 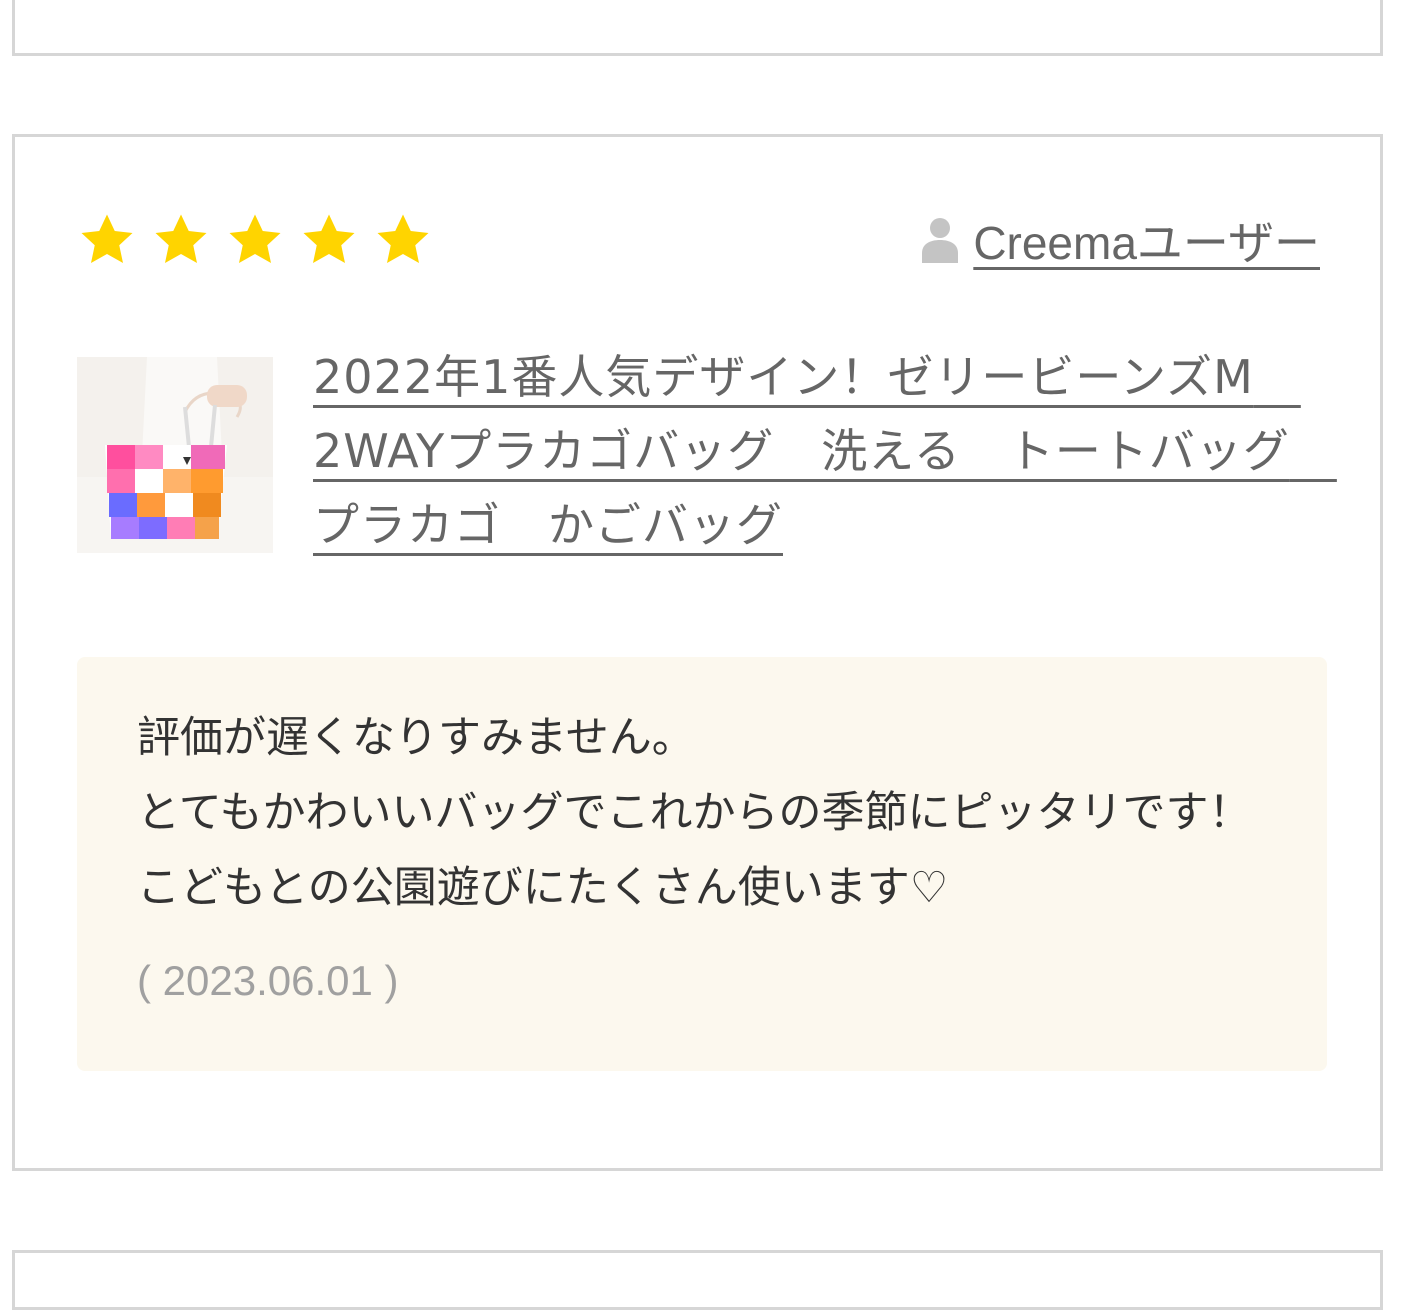 I want to click on review-date: ( 2023.06.01 ), so click(x=268, y=980).